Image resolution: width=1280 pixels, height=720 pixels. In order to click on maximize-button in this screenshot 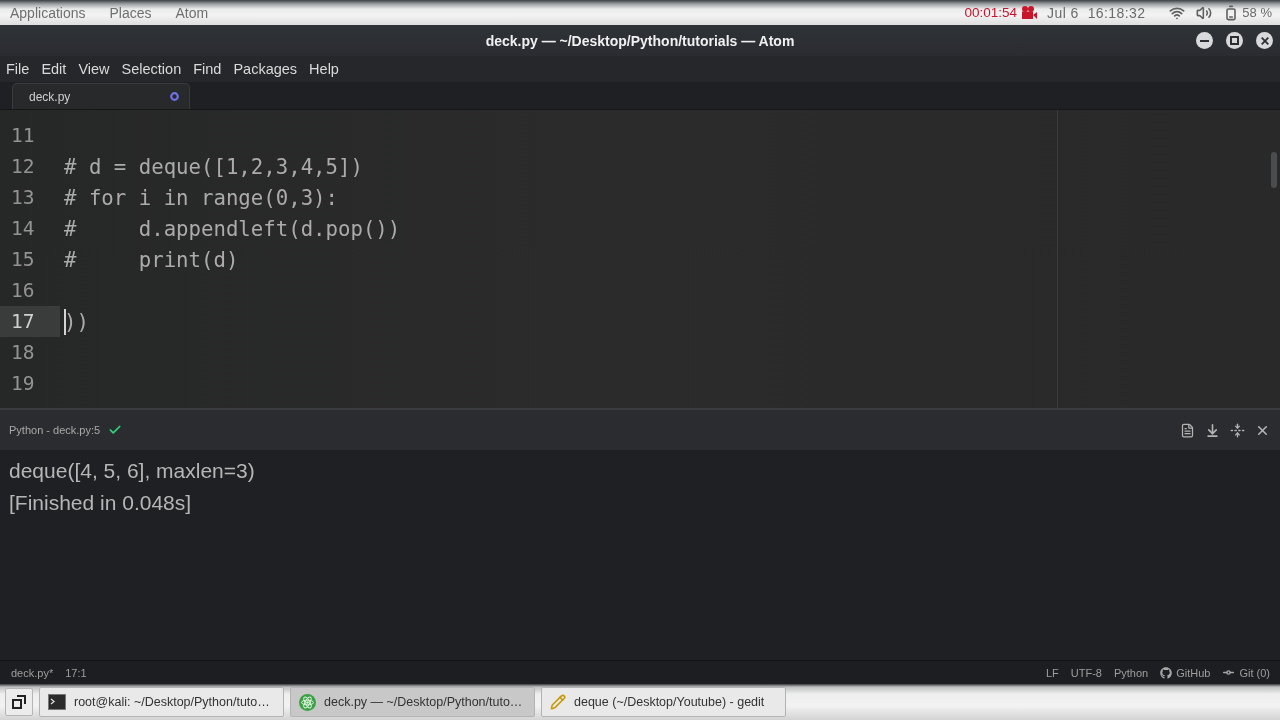, I will do `click(1234, 40)`.